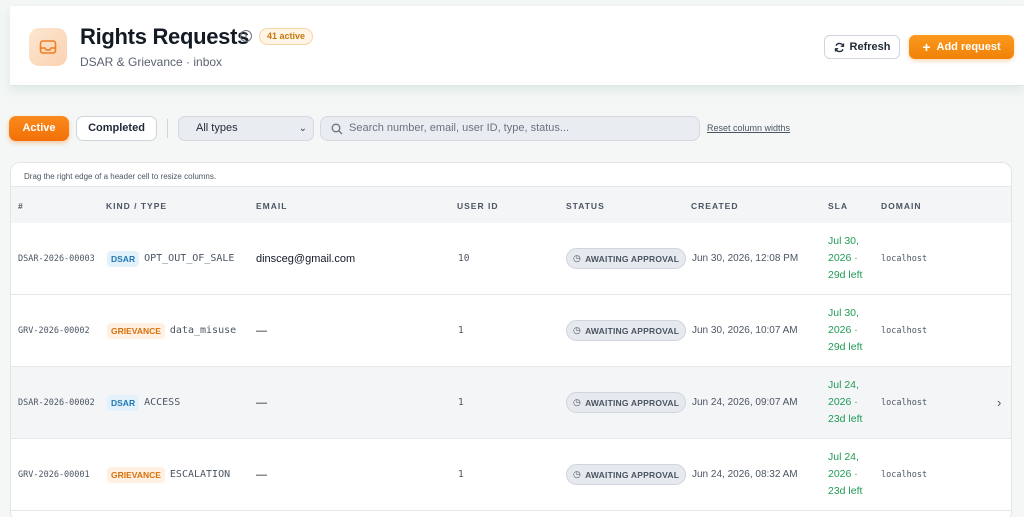 This screenshot has width=1024, height=517. Describe the element at coordinates (845, 275) in the screenshot. I see `sla-remaining: 29d left` at that location.